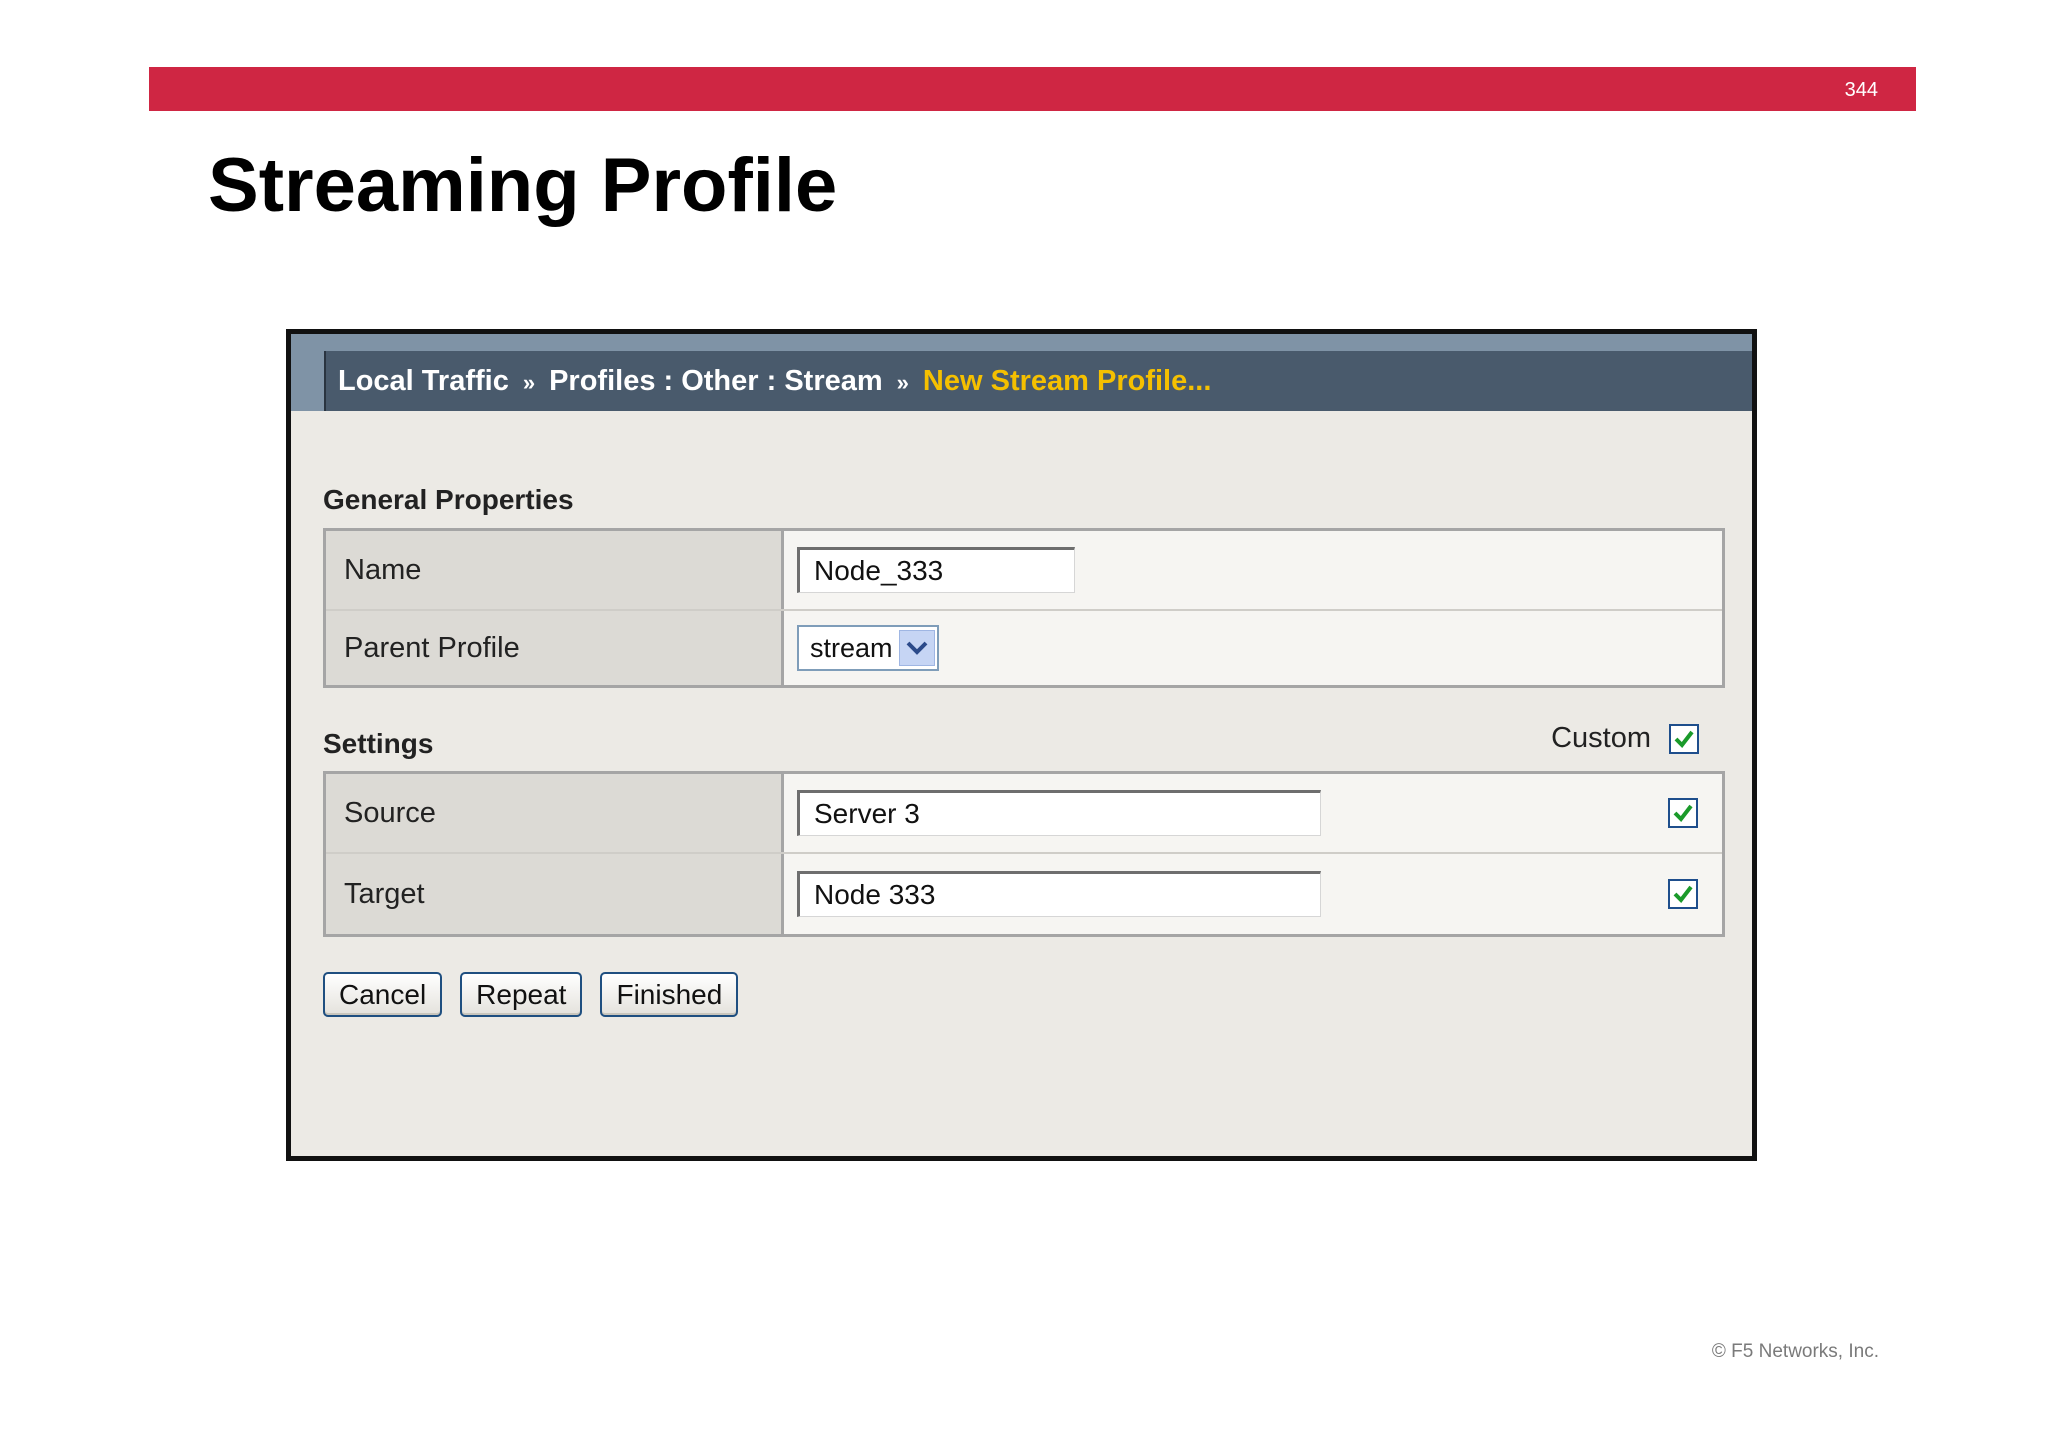  What do you see at coordinates (448, 499) in the screenshot?
I see `general-properties-title: General Properties` at bounding box center [448, 499].